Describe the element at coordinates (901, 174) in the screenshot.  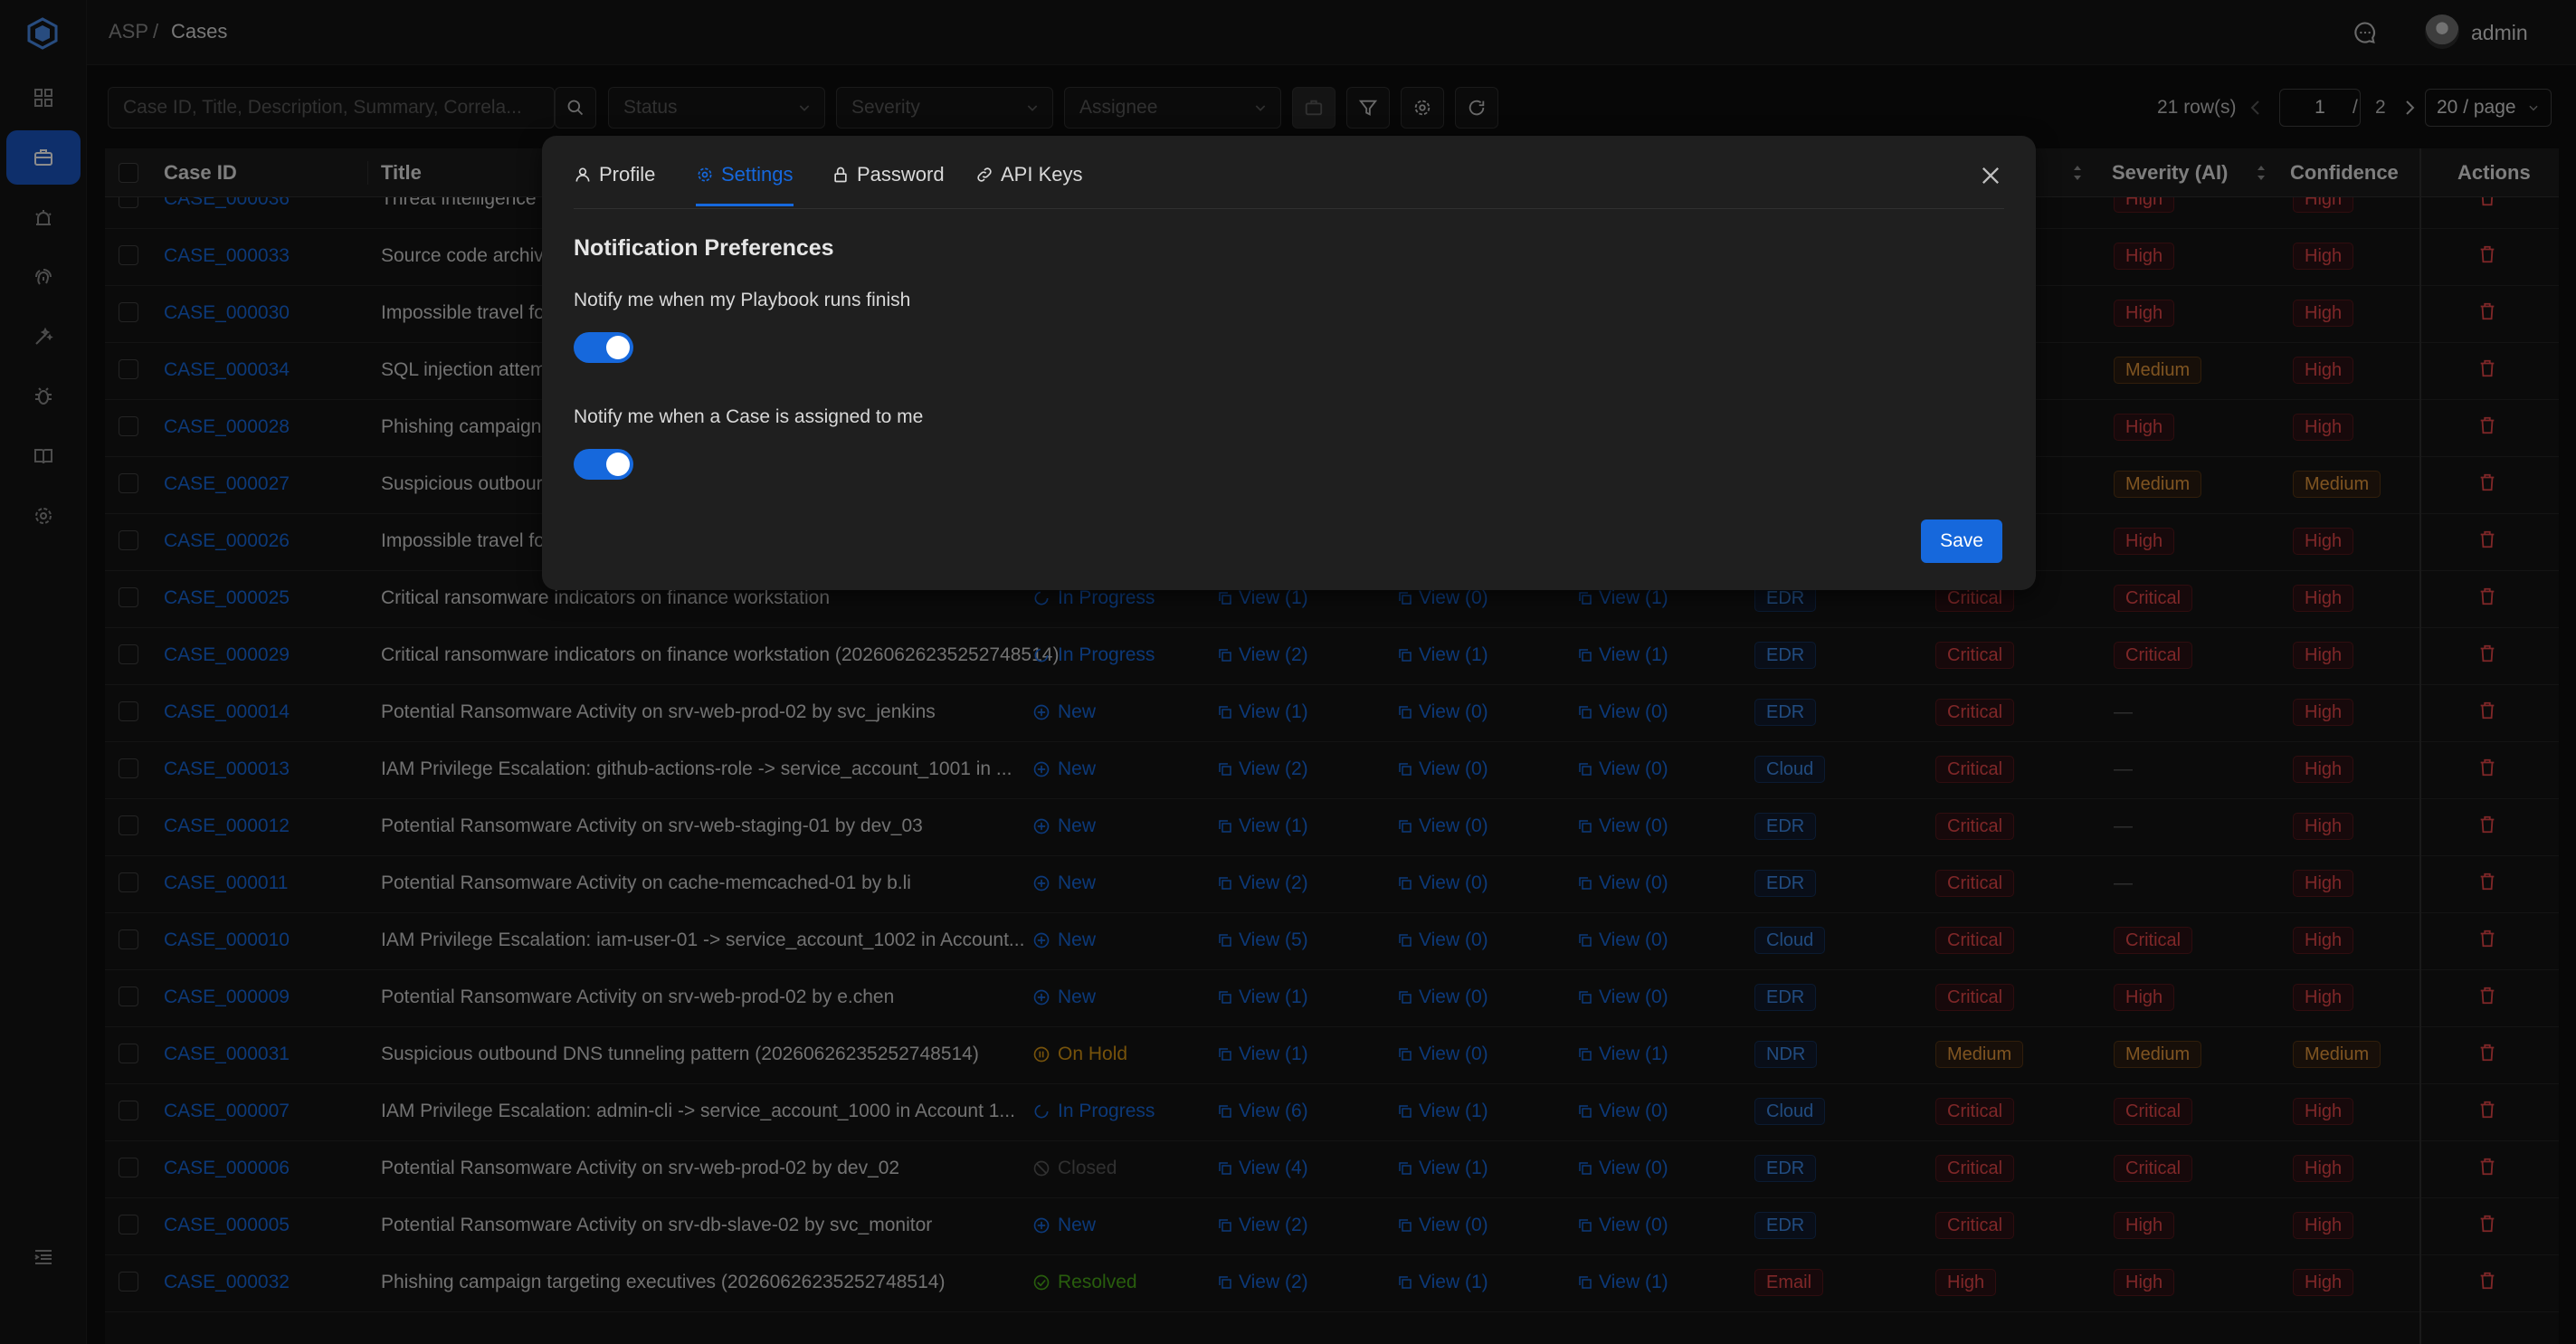
I see `tab-password-label: Password` at that location.